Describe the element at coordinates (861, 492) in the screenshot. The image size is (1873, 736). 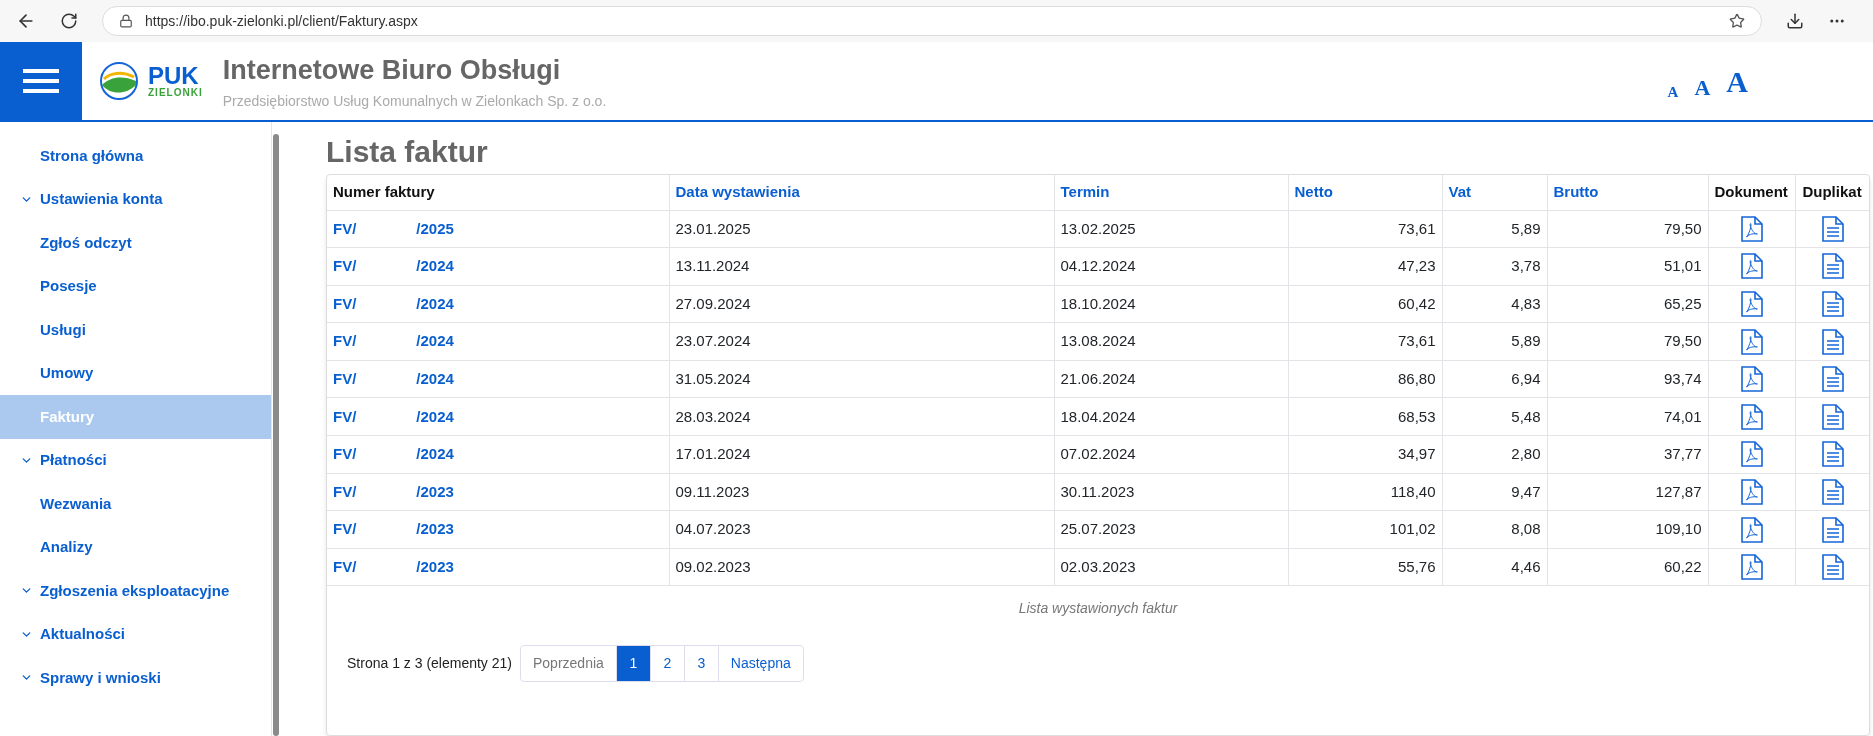
I see `table-cell: 09.11.2023` at that location.